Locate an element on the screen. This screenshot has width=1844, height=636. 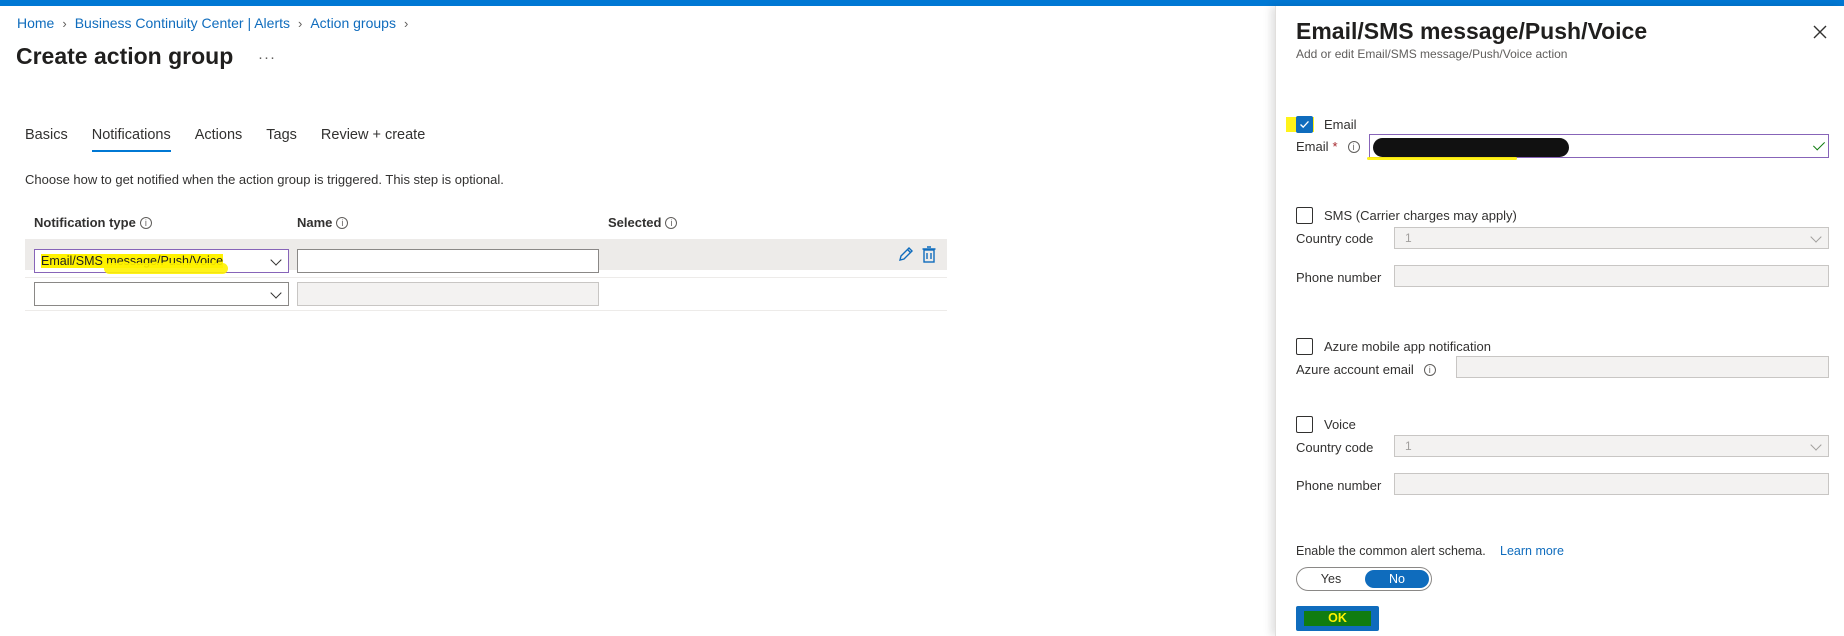
tab-tags: Tags is located at coordinates (281, 139).